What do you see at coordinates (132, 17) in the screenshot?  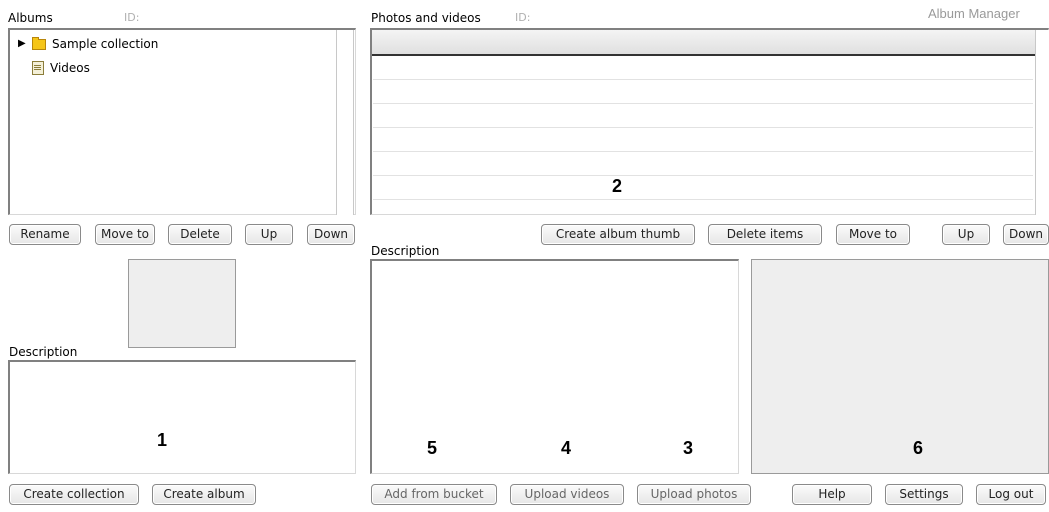 I see `albums-id-label: ID:` at bounding box center [132, 17].